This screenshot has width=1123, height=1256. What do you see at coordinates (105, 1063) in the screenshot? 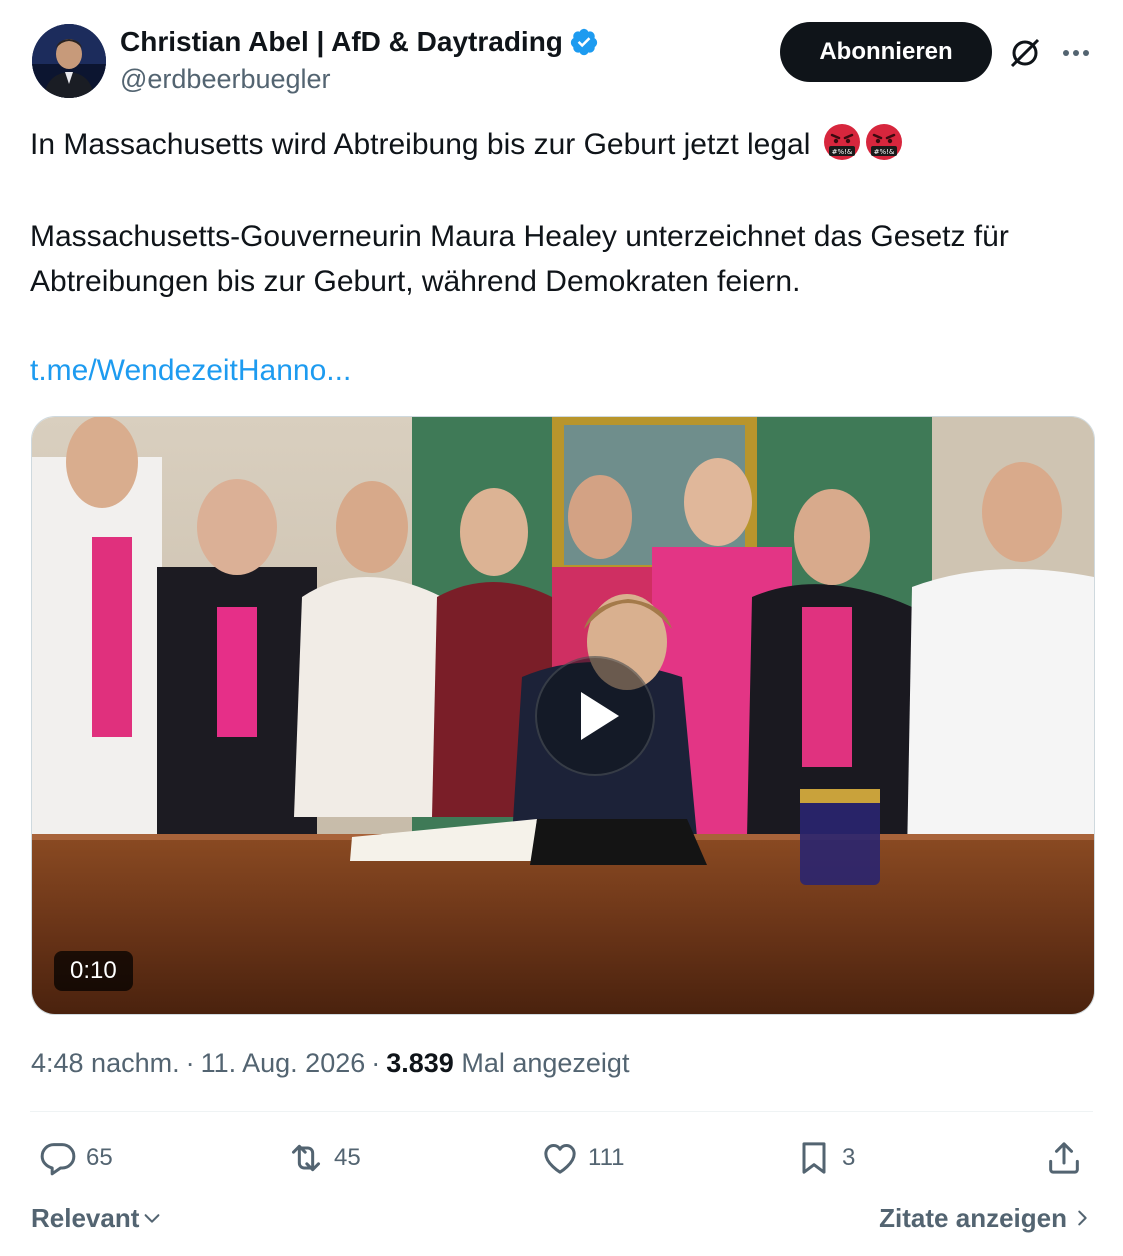
I see `tweet-time: 4:48 nachm.` at bounding box center [105, 1063].